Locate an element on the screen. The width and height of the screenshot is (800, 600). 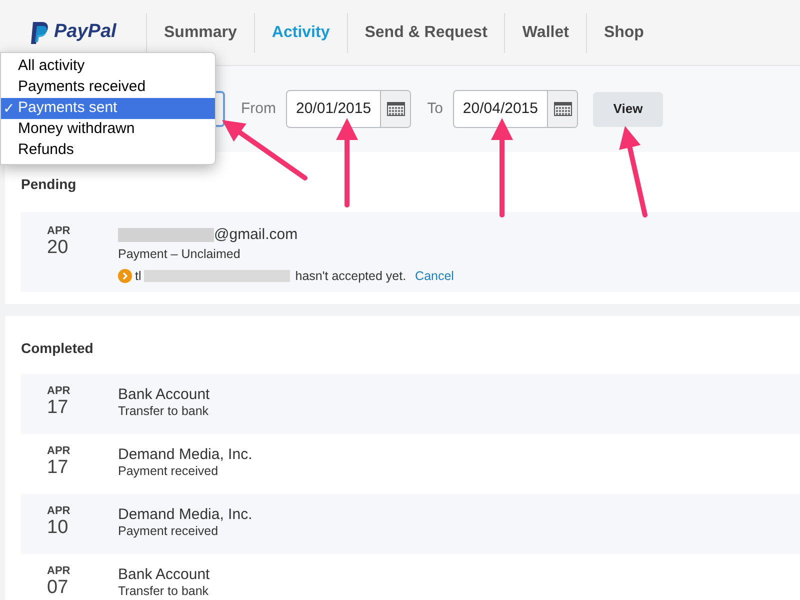
menu-item: Money withdrawn is located at coordinates (108, 129).